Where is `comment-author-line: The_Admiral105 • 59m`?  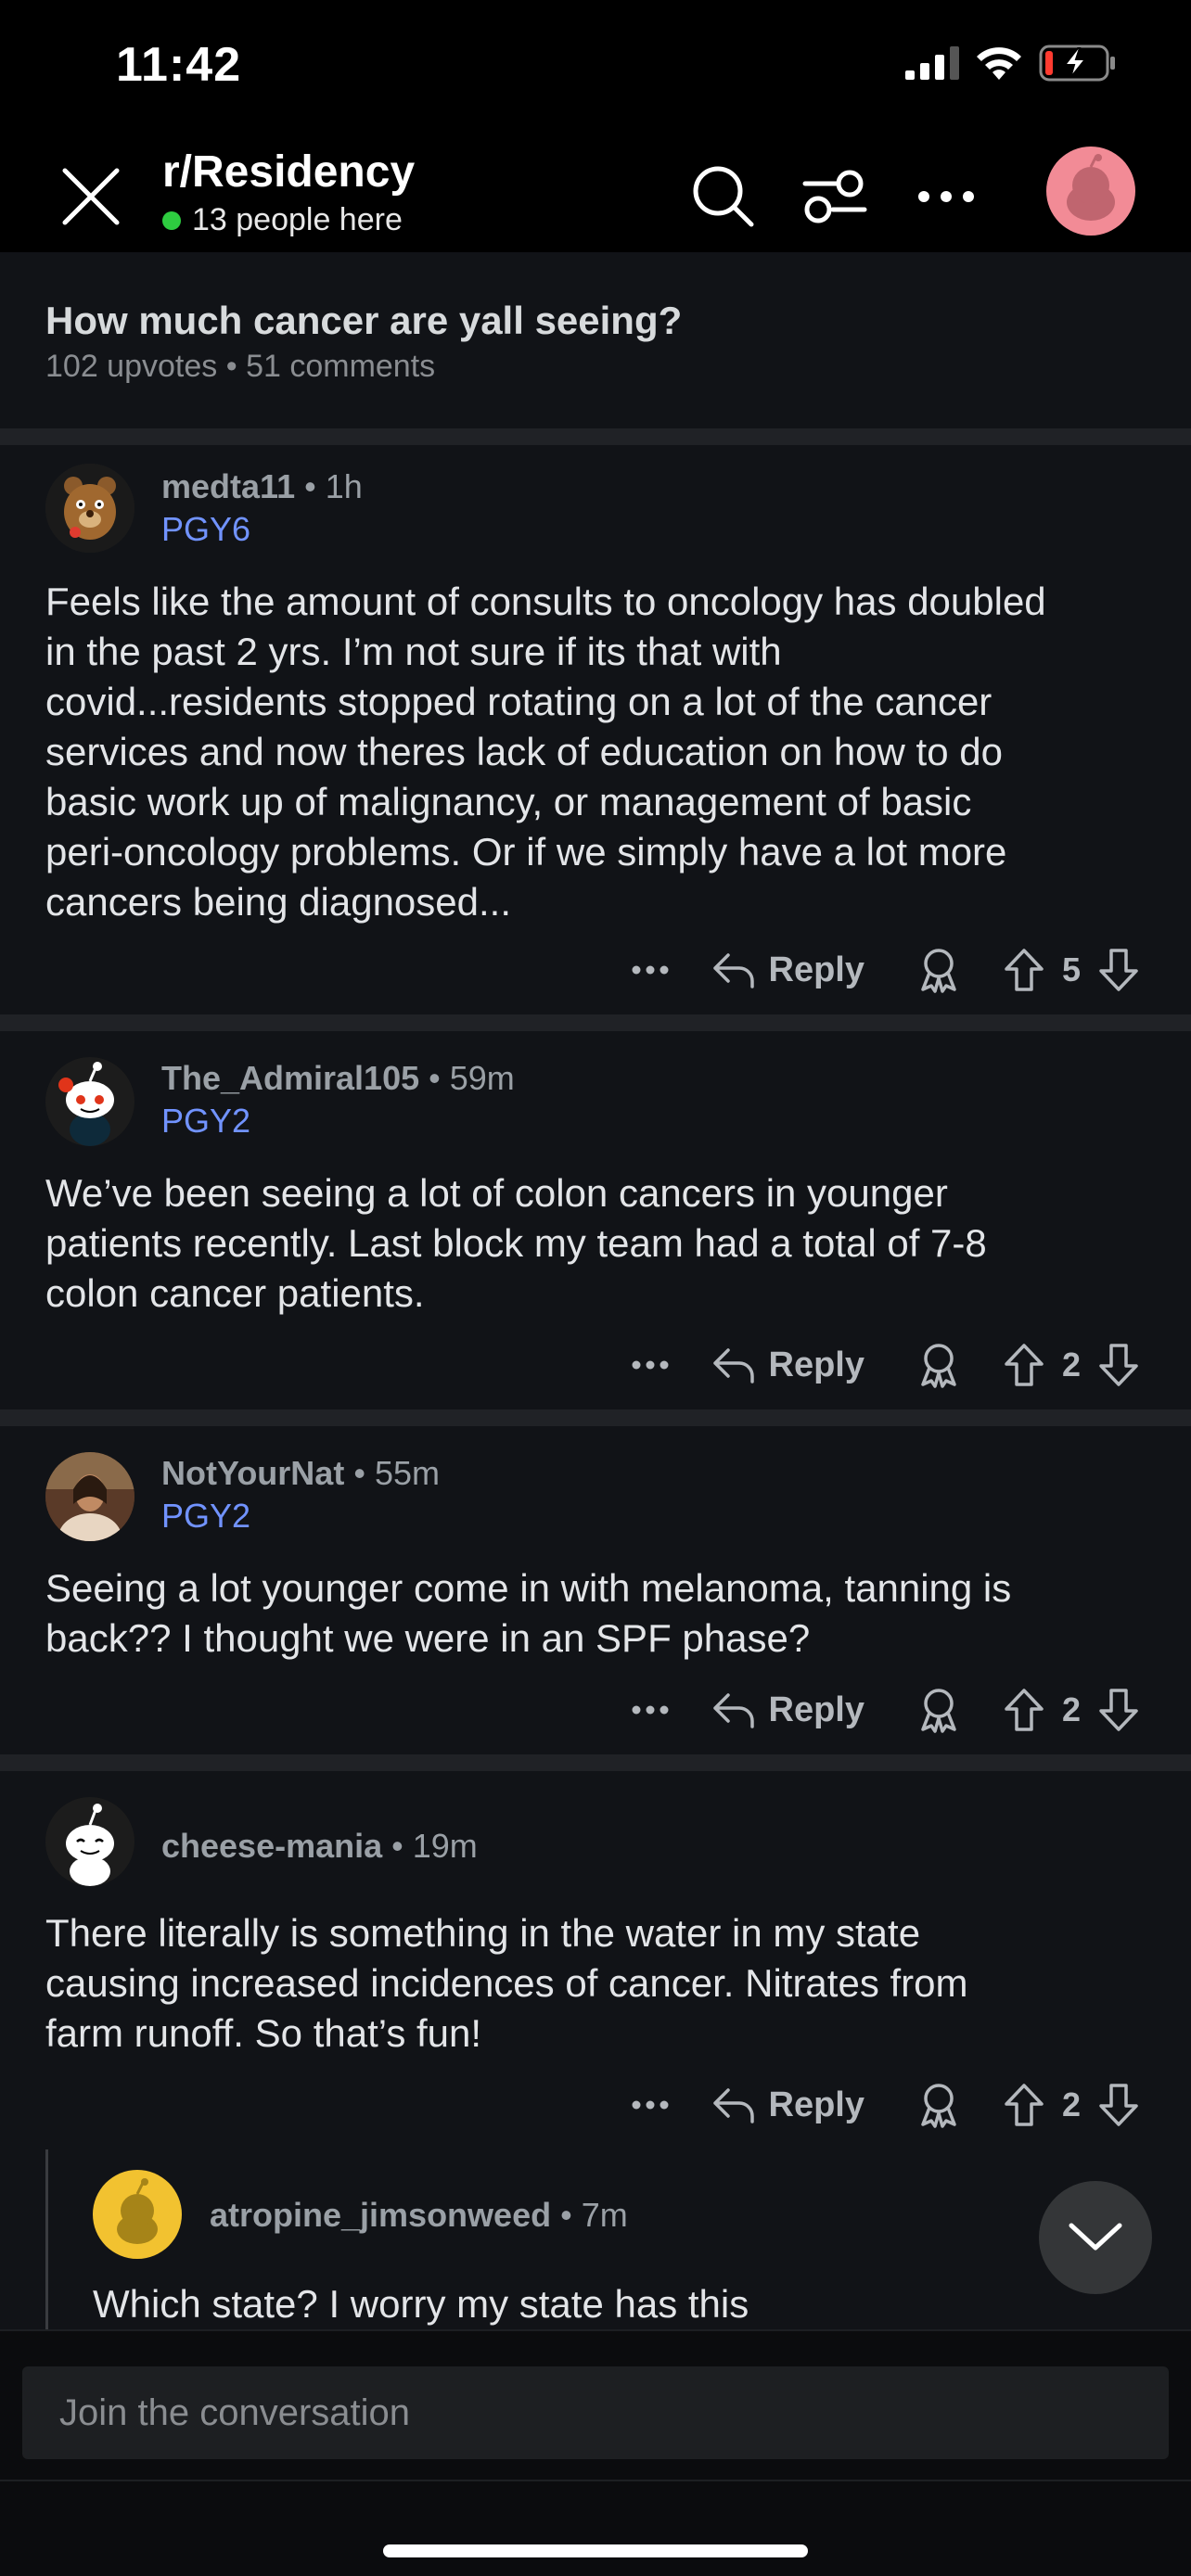 comment-author-line: The_Admiral105 • 59m is located at coordinates (338, 1078).